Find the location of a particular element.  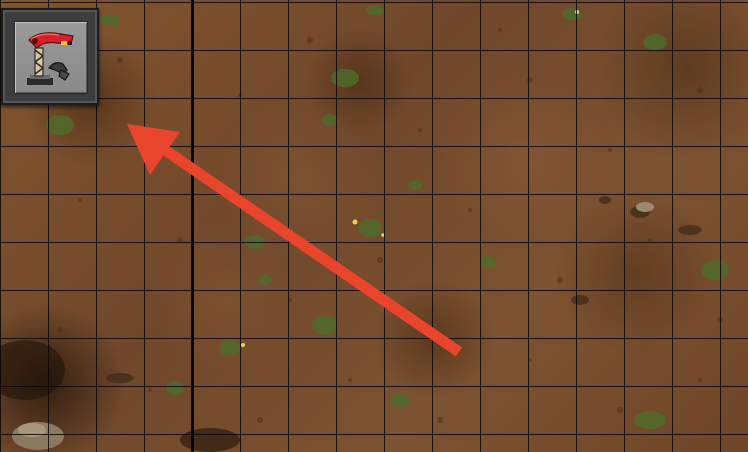

tool-slot is located at coordinates (50, 56).